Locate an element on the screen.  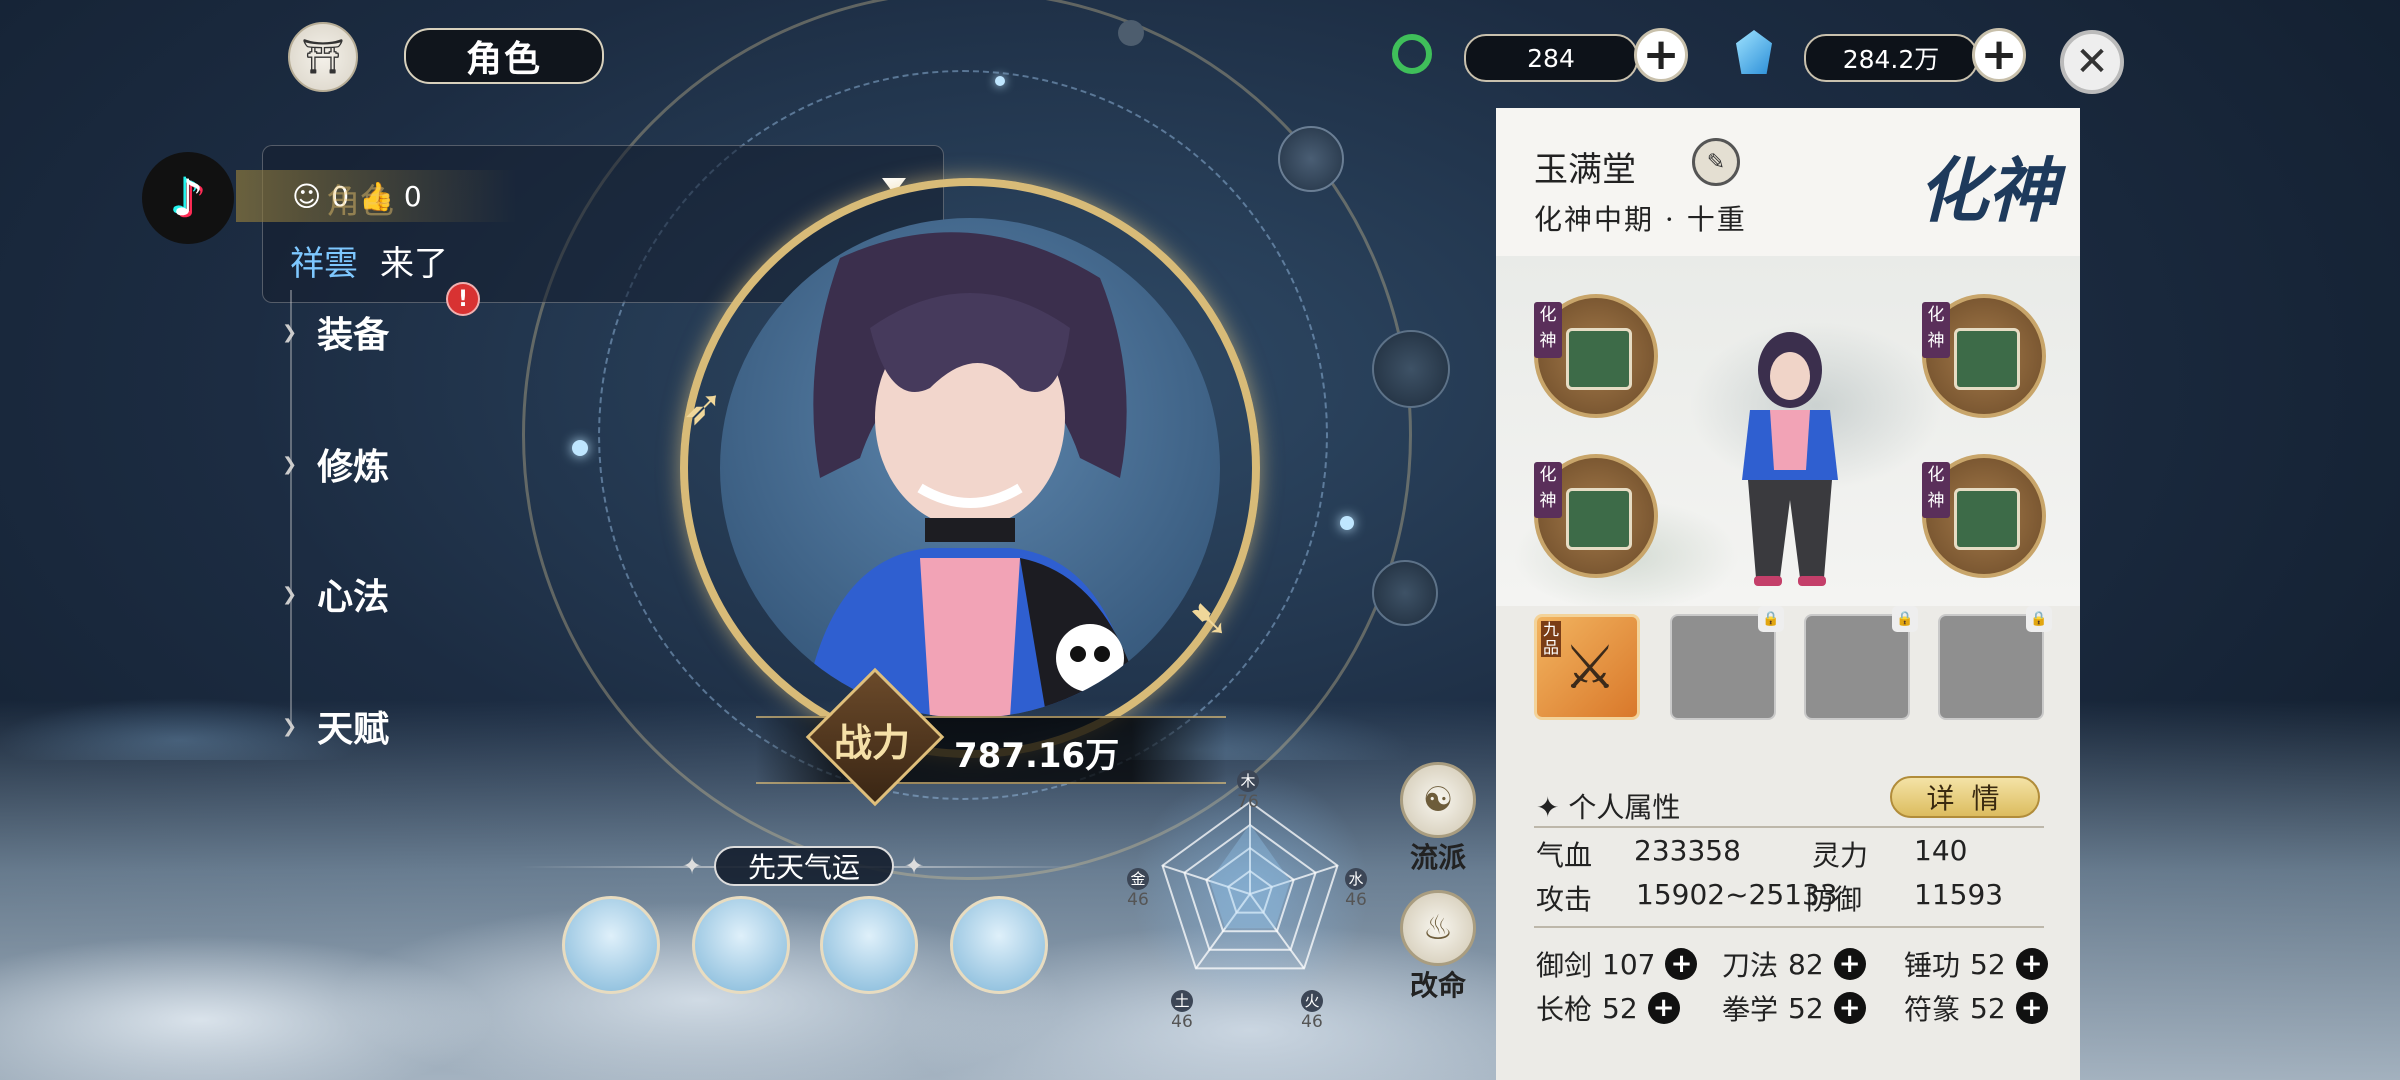
menu-item-label: 修炼 is located at coordinates (353, 467).